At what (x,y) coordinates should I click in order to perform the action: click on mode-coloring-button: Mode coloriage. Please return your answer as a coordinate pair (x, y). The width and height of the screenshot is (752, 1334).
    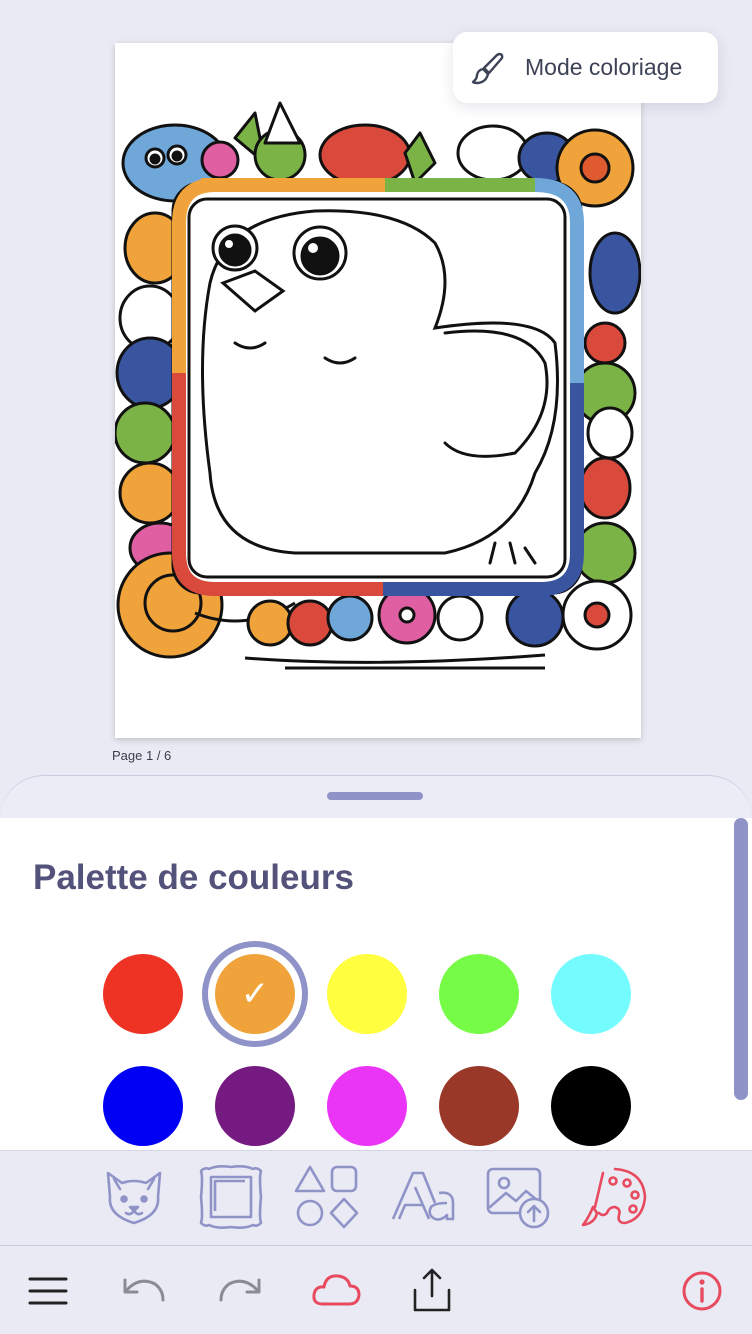
    Looking at the image, I should click on (585, 67).